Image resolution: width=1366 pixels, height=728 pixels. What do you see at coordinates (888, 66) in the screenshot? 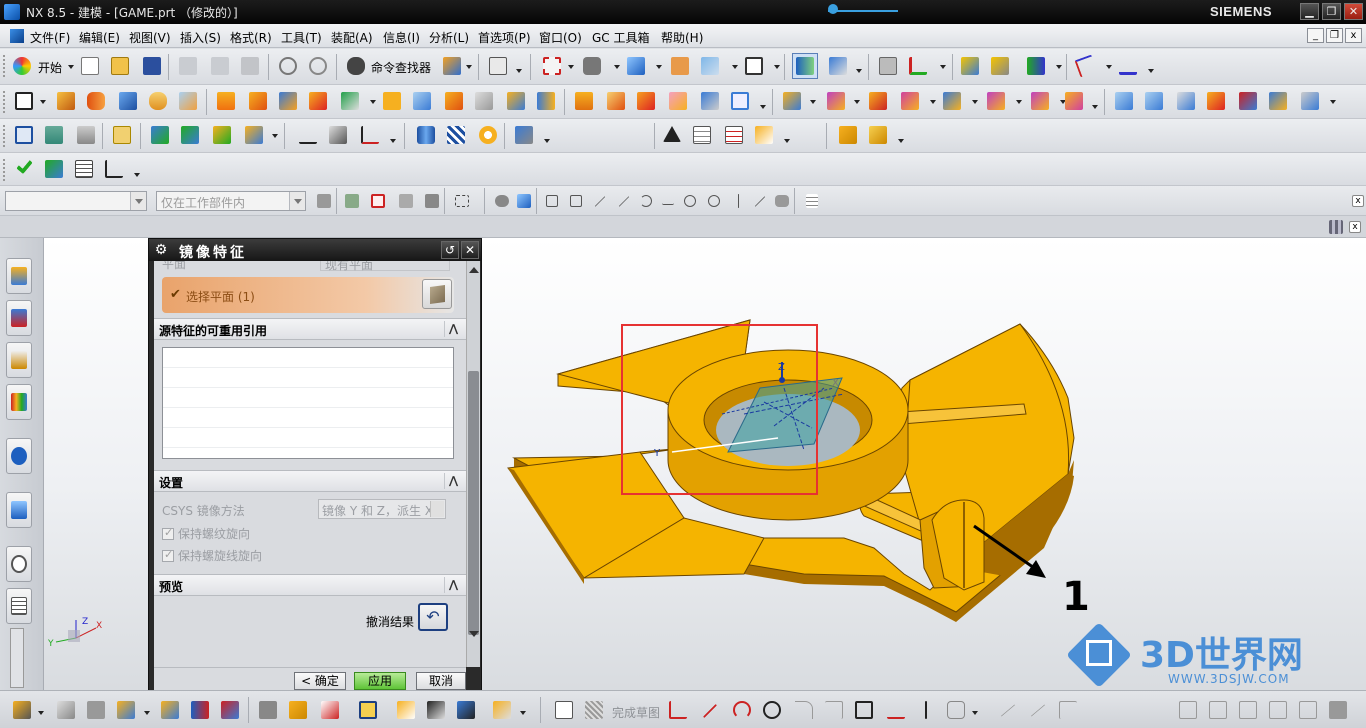
I see `part-navigator-icon` at bounding box center [888, 66].